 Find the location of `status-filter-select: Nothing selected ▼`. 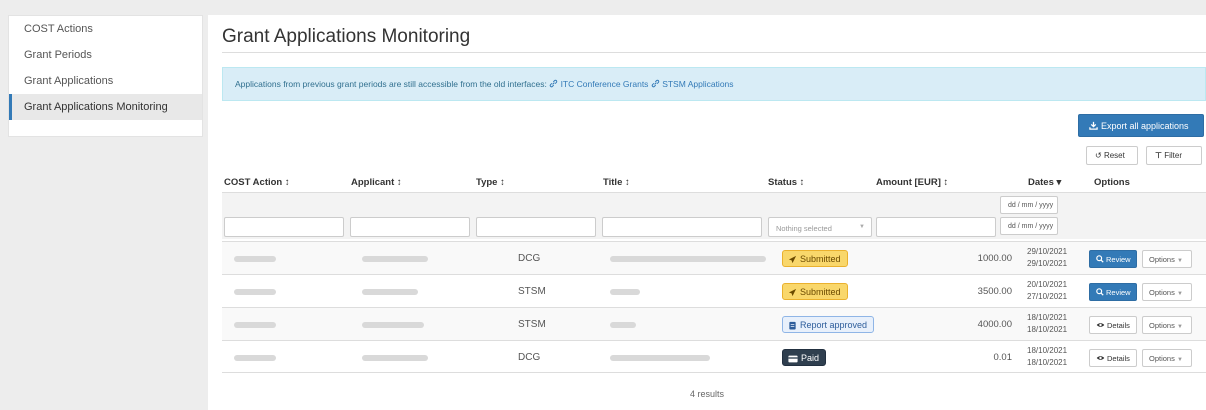

status-filter-select: Nothing selected ▼ is located at coordinates (820, 227).